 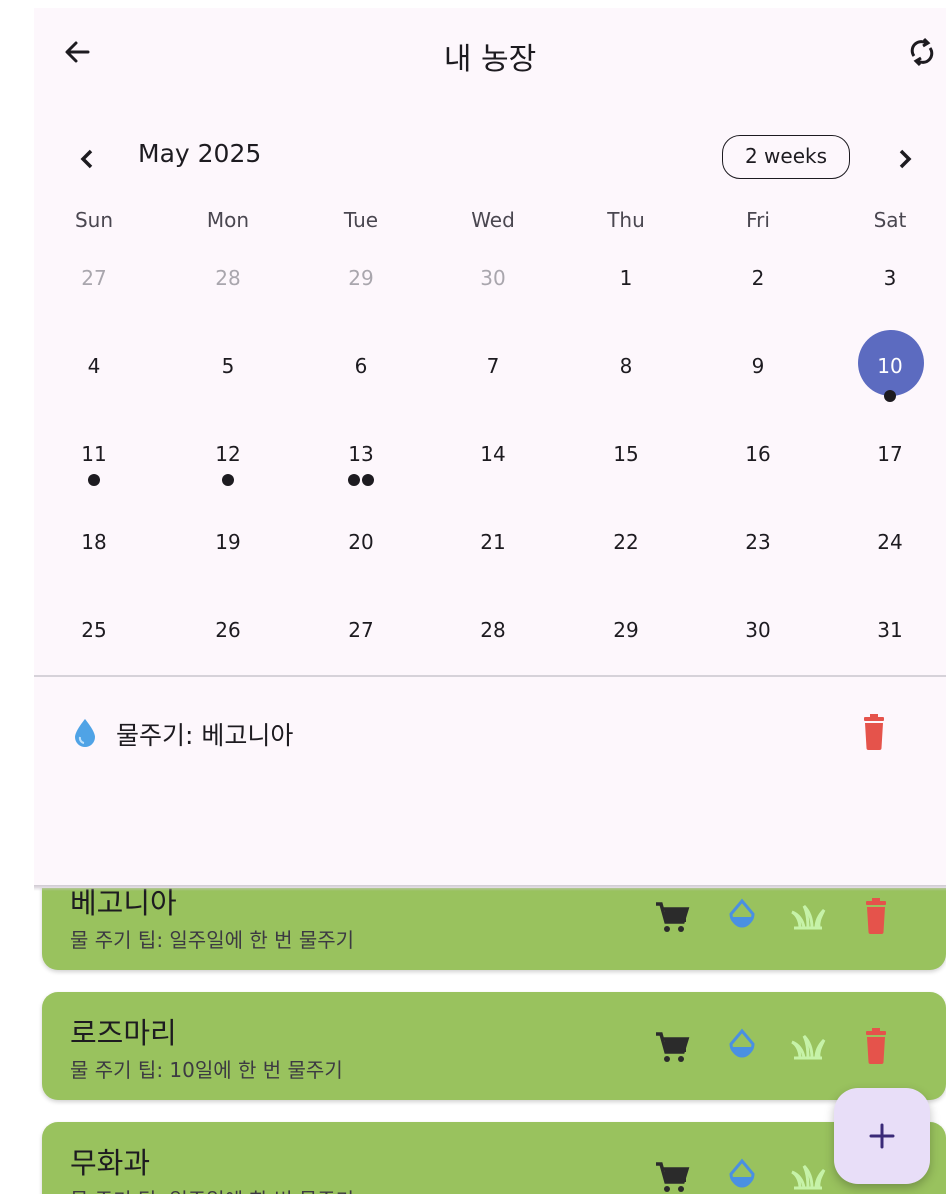 I want to click on day-number: 5, so click(x=228, y=366).